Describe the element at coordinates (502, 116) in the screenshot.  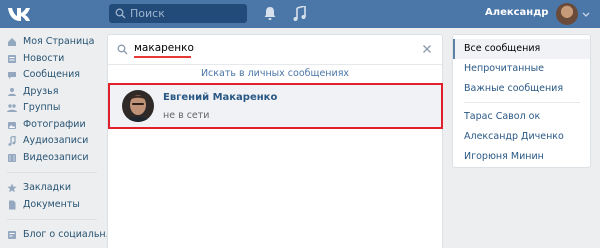
I see `conversation-name: Тарас Савол ок` at that location.